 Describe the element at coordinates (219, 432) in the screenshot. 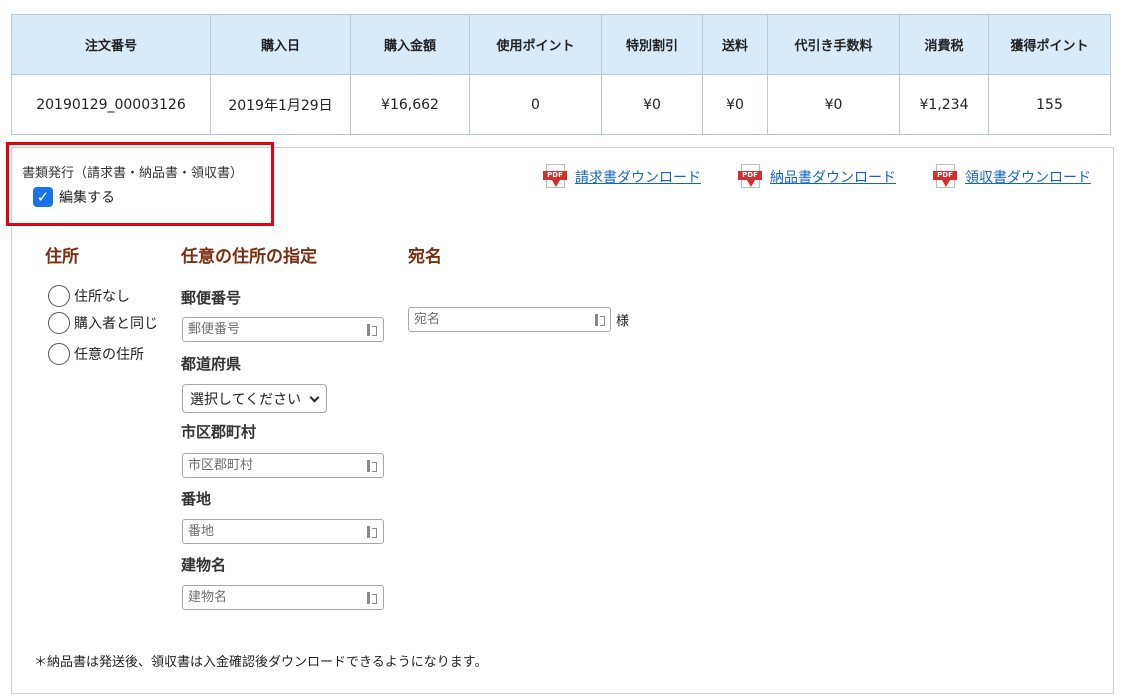

I see `city-label: 市区郡町村` at that location.